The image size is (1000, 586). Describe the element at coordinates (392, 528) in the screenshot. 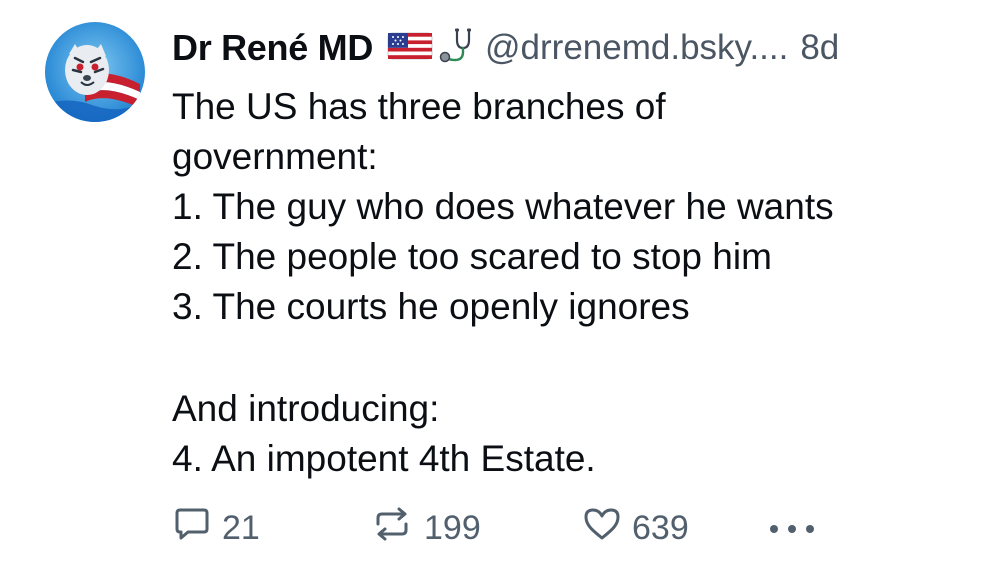

I see `repost-icon` at that location.